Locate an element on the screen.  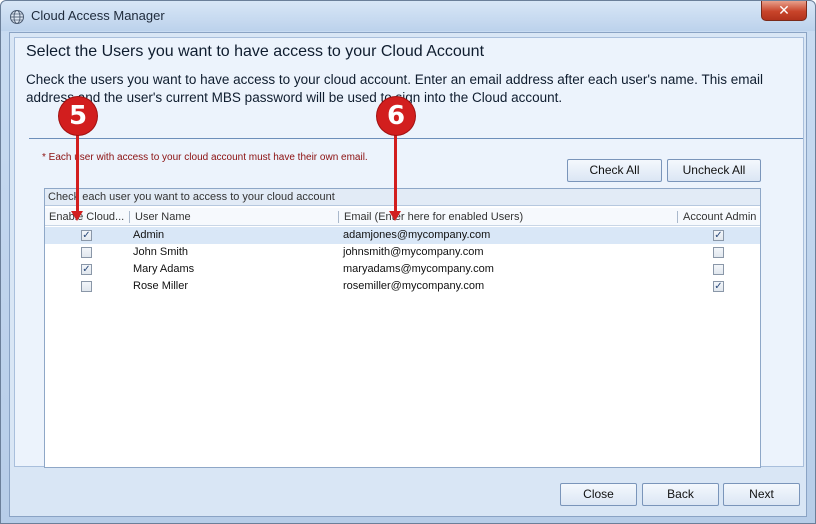
table-row: ✓ Admin adamjones@mycompany.com ✓ is located at coordinates (402, 235).